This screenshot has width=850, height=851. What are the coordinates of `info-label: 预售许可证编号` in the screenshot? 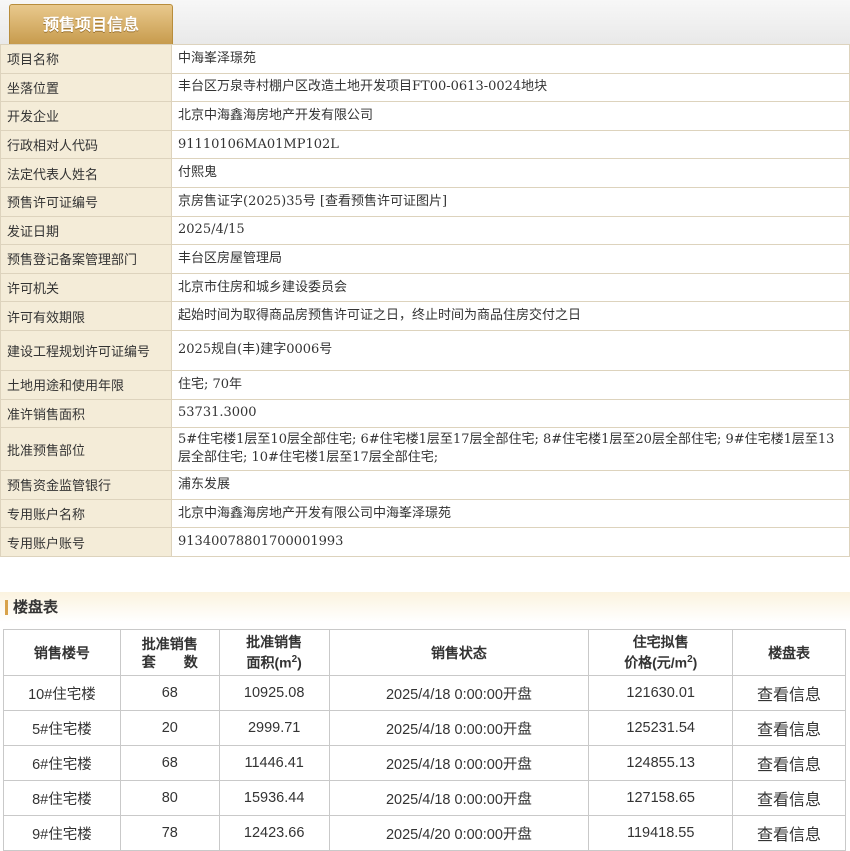 It's located at (86, 201).